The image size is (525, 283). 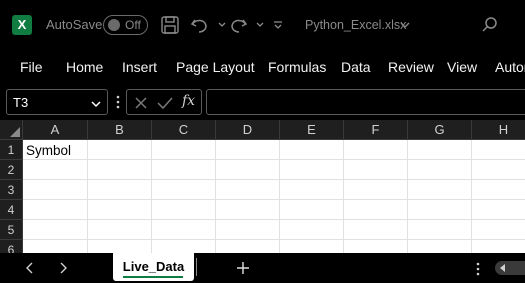 I want to click on column-header-b: B, so click(x=120, y=130).